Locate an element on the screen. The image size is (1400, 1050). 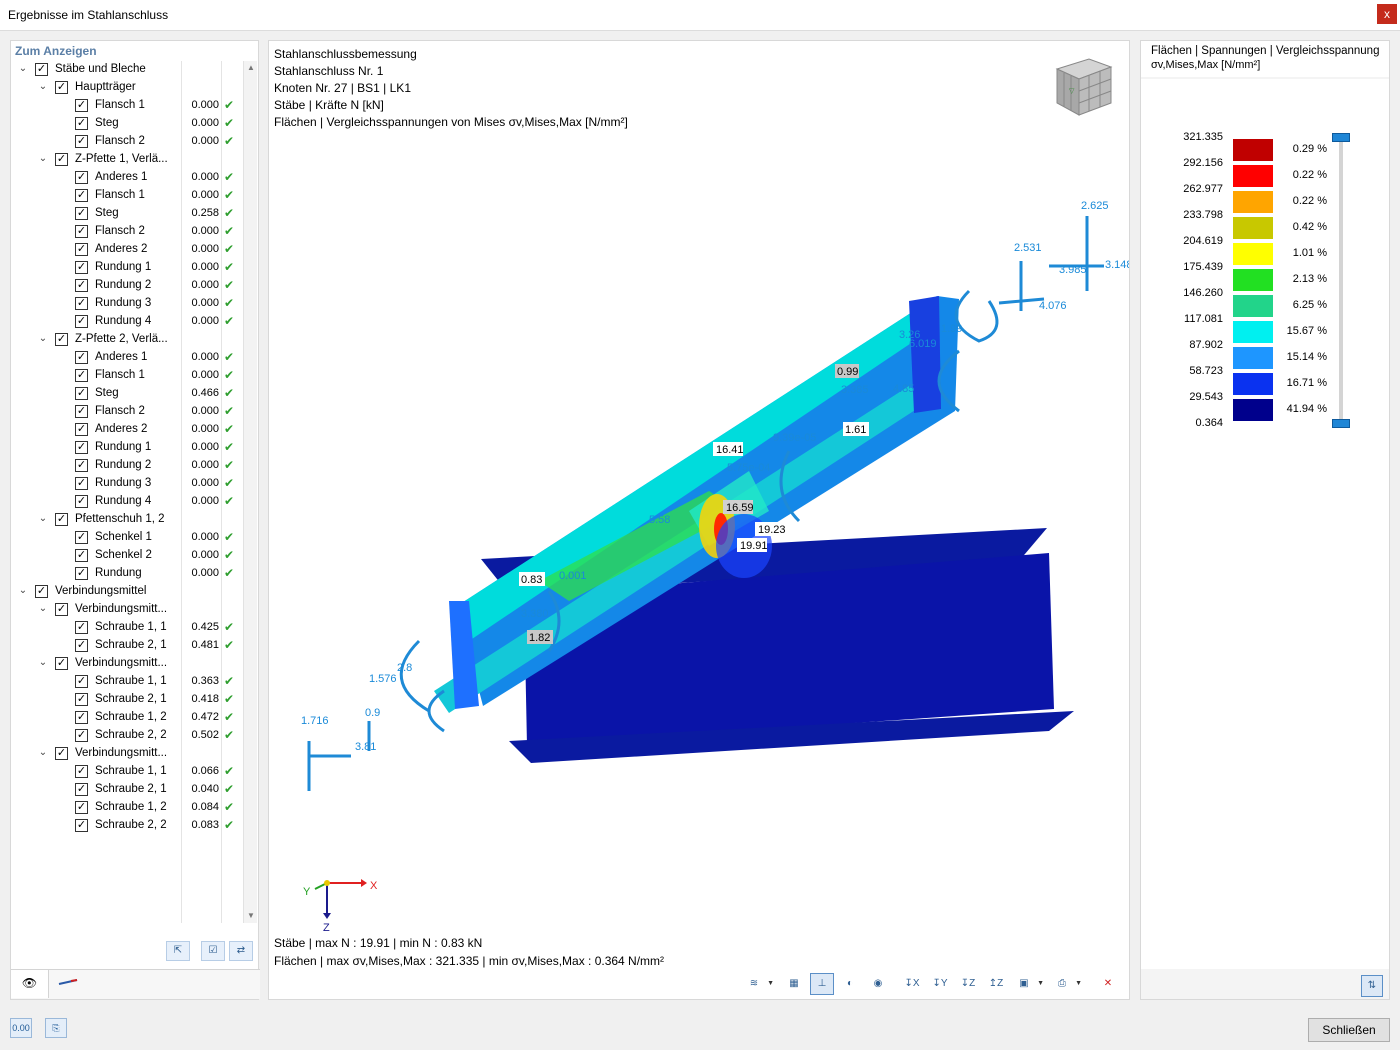
legend-range-slider is located at coordinates (1341, 281).